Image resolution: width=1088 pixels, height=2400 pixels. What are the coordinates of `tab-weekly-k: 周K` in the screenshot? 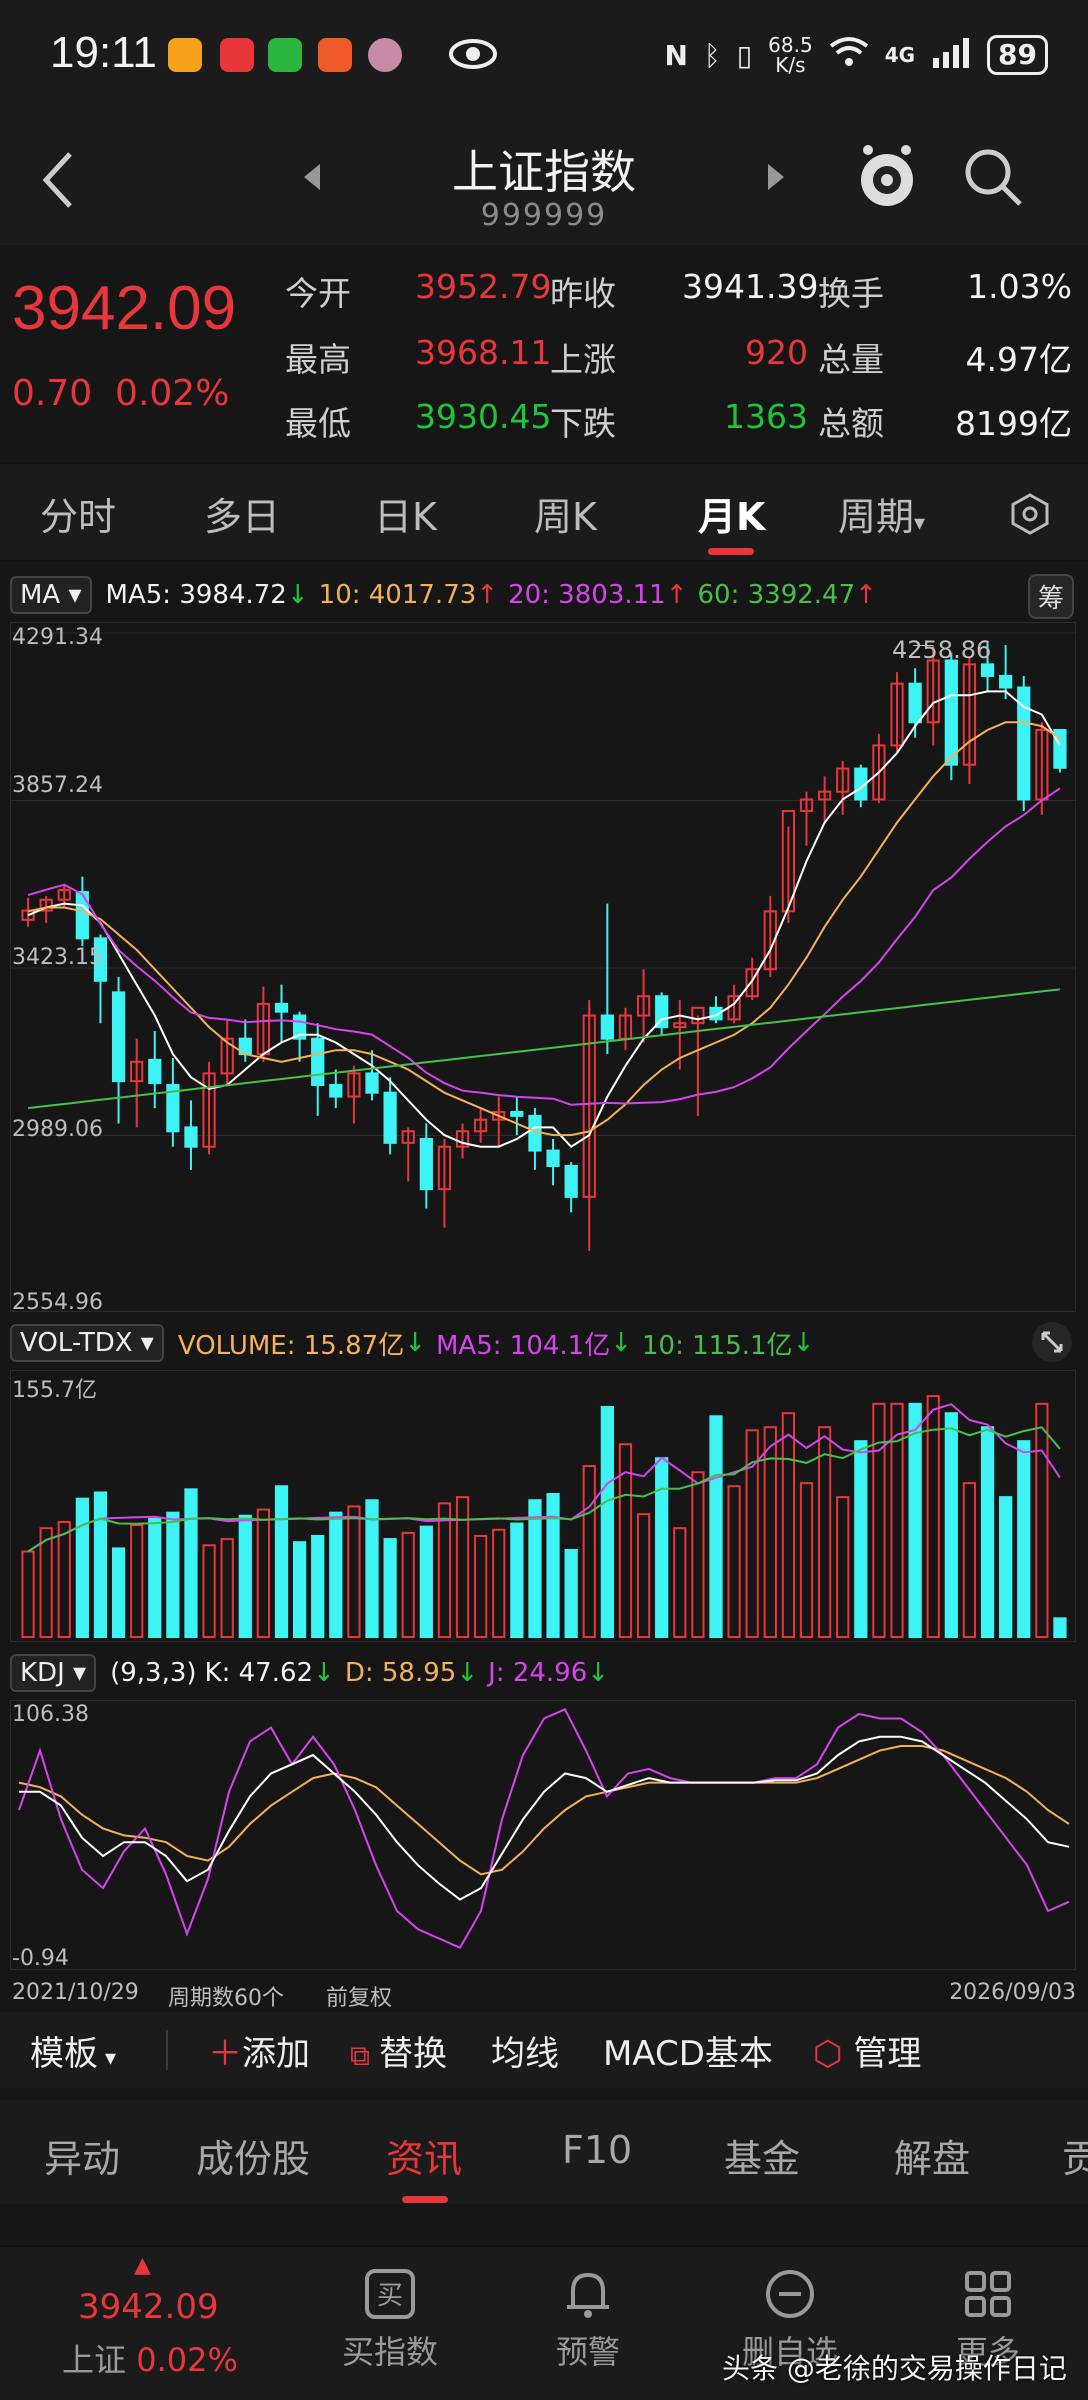 It's located at (565, 513).